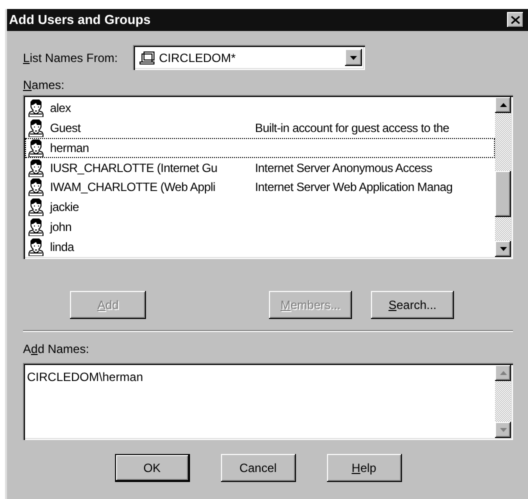  What do you see at coordinates (268, 401) in the screenshot?
I see `add-names-field: CIRCLEDOM\herman` at bounding box center [268, 401].